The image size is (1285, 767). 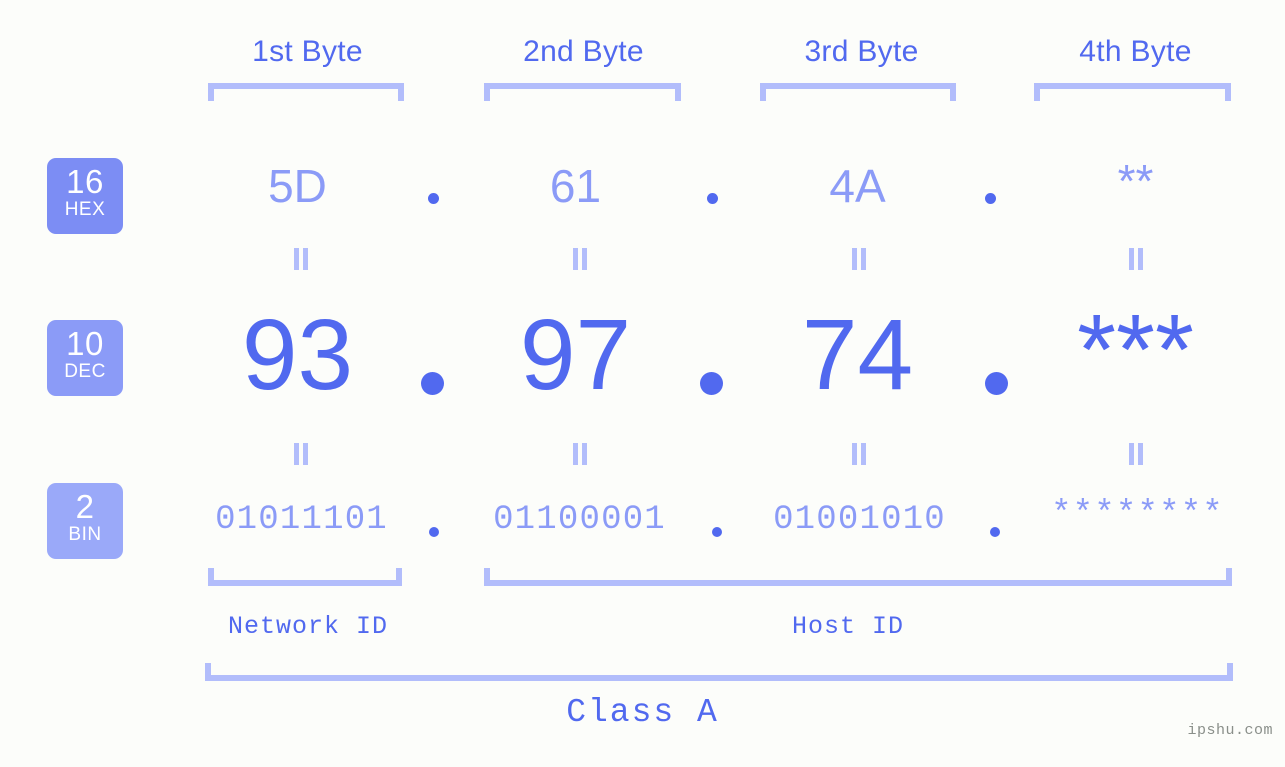 I want to click on network-id-label: Network ID, so click(x=308, y=626).